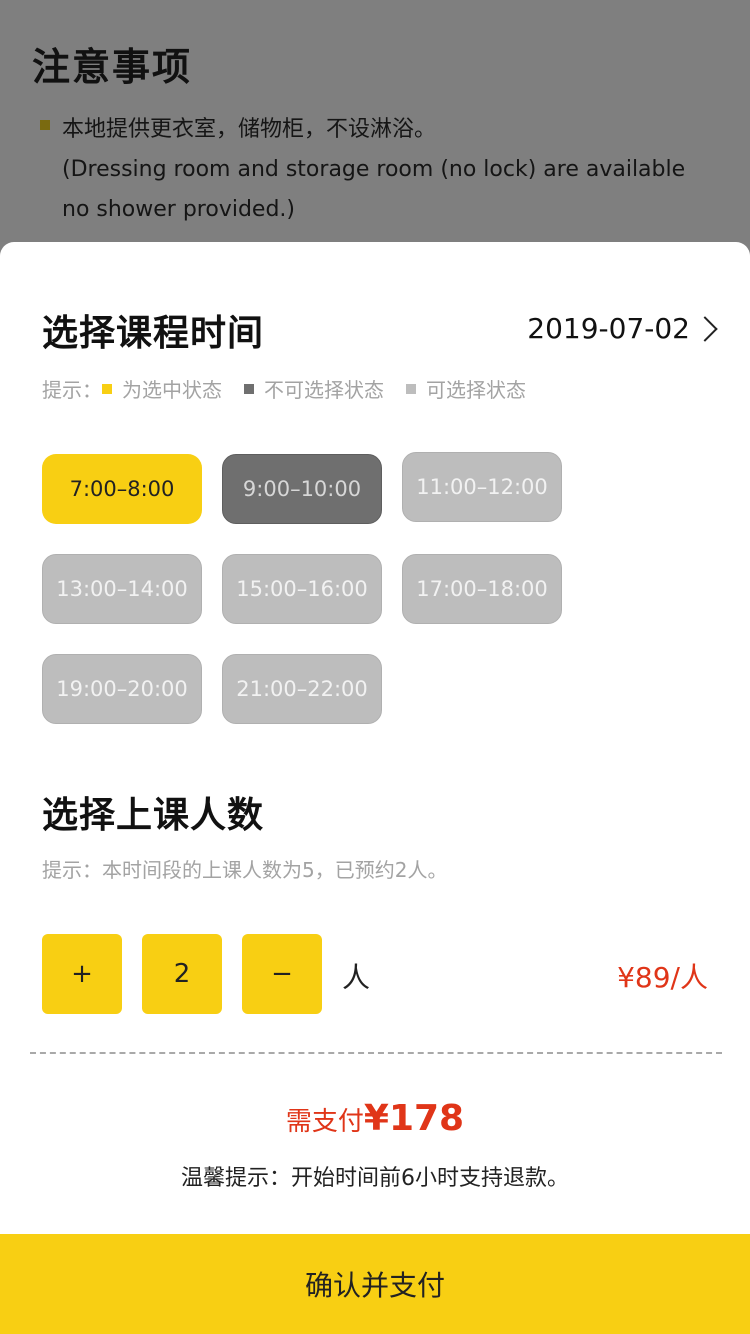 This screenshot has height=1334, width=750. Describe the element at coordinates (608, 328) in the screenshot. I see `date-text: 2019-07-02` at that location.